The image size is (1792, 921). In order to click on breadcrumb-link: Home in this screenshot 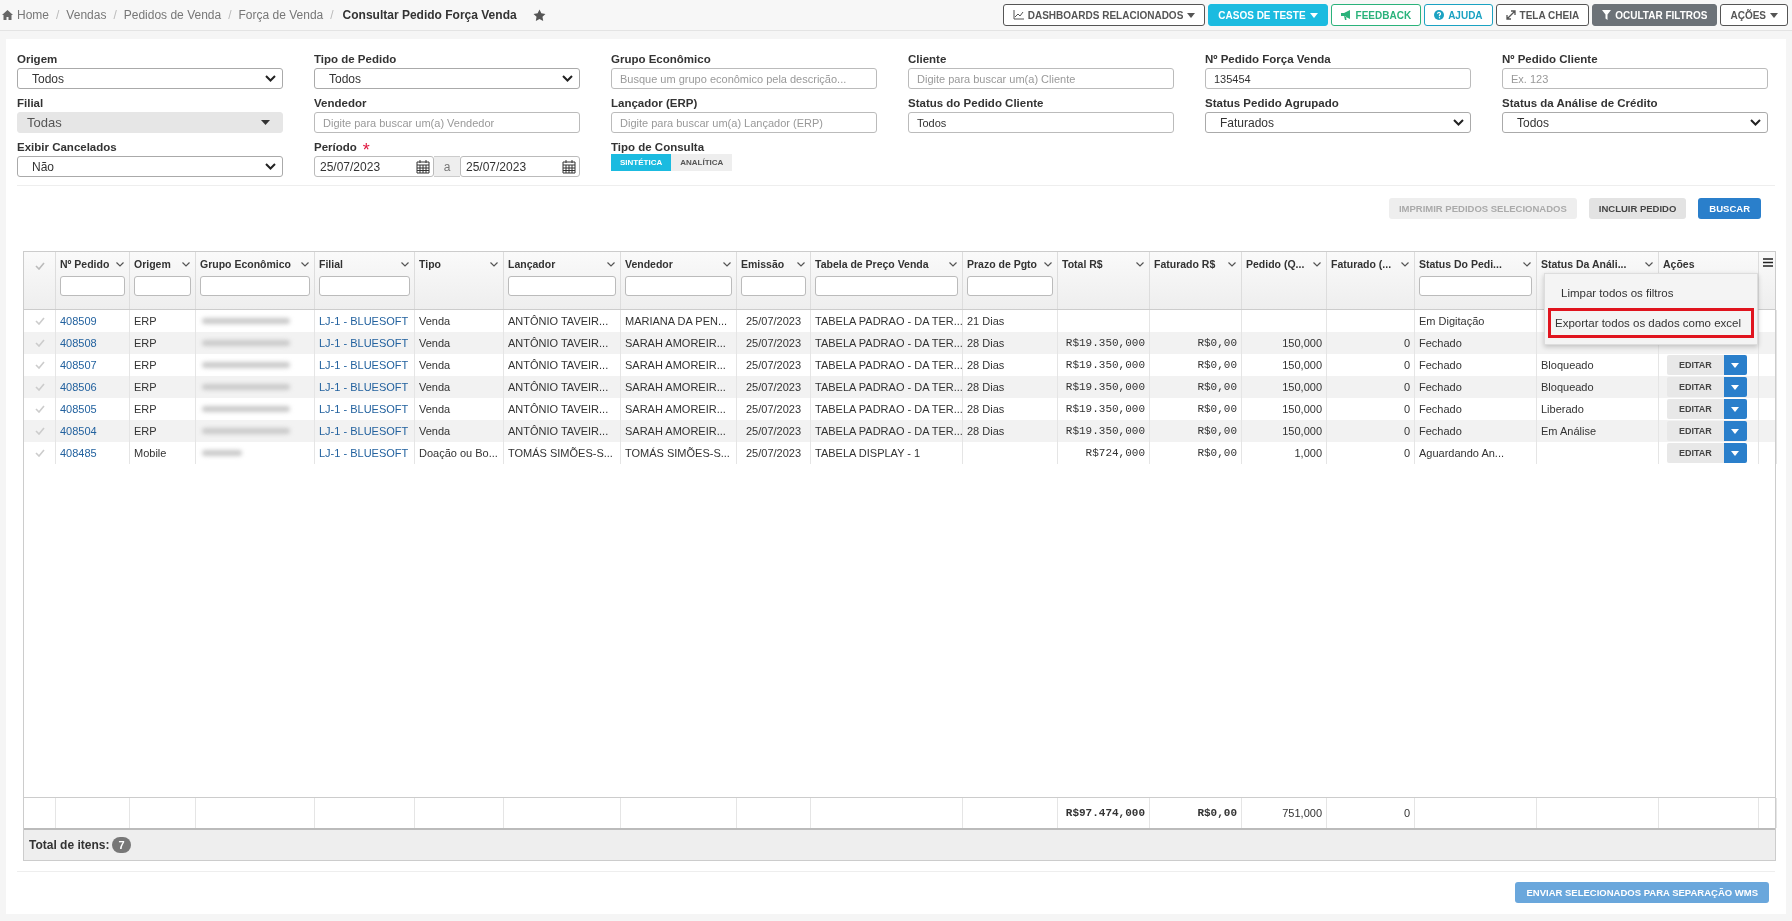, I will do `click(33, 15)`.